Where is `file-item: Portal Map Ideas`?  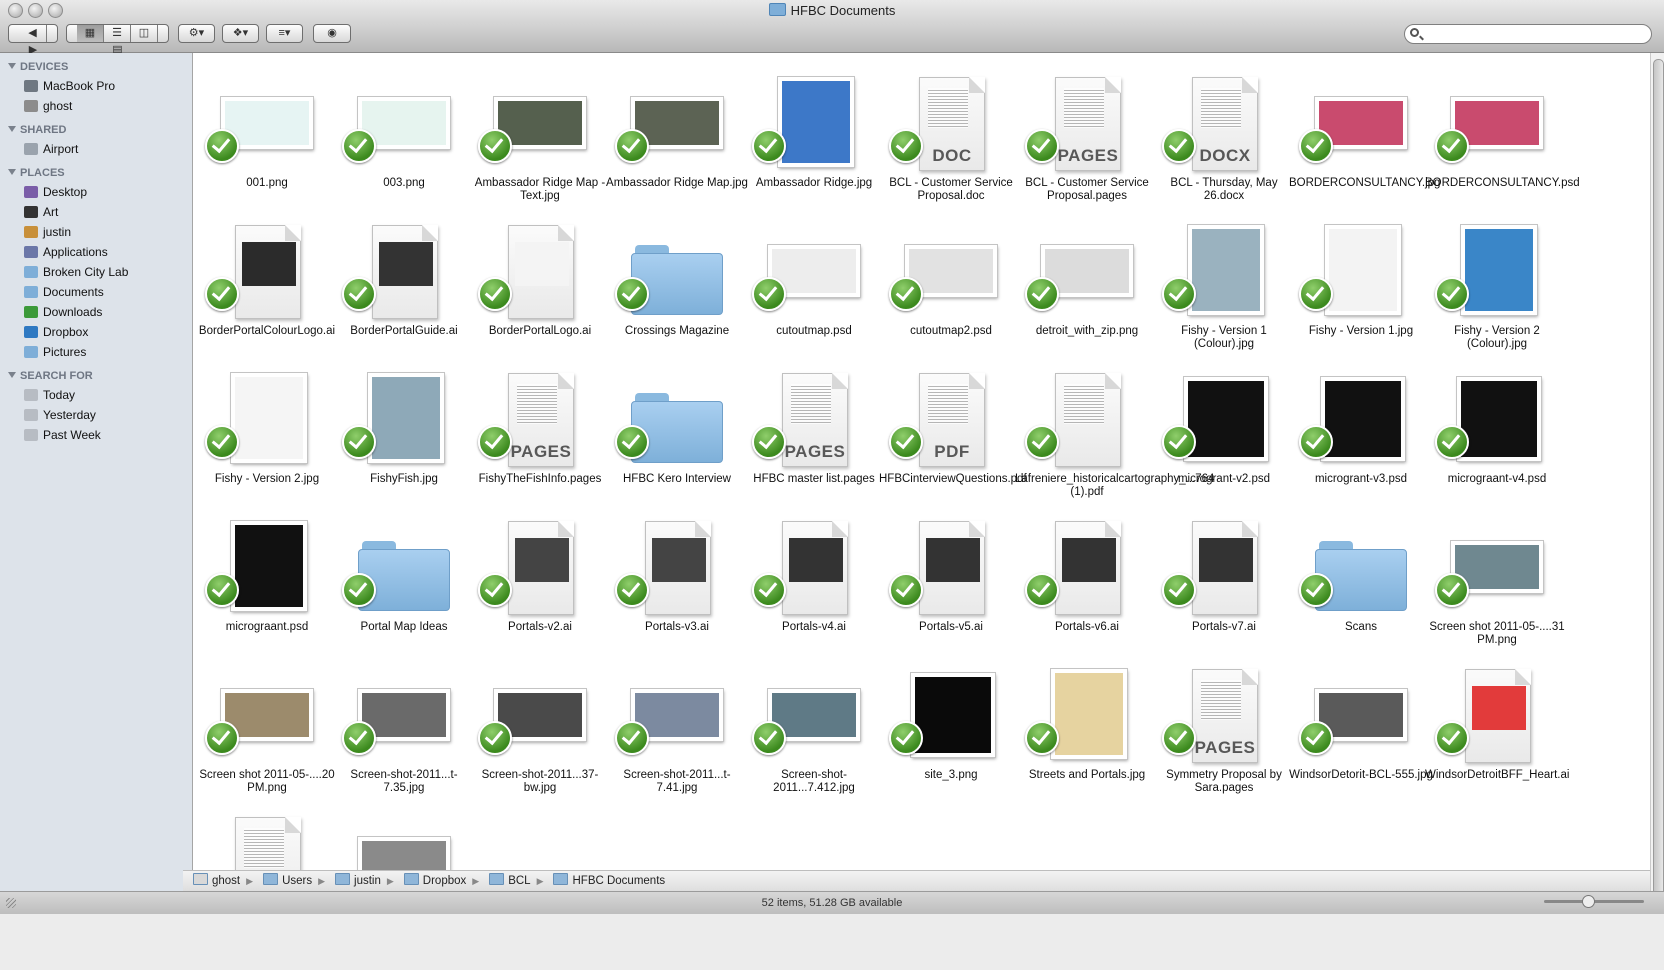 file-item: Portal Map Ideas is located at coordinates (404, 587).